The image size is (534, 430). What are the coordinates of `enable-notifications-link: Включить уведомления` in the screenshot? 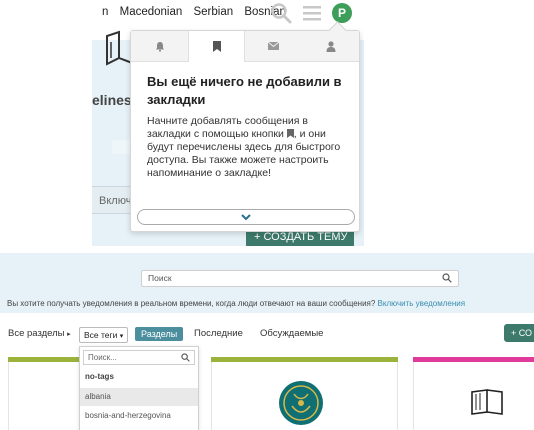 It's located at (422, 303).